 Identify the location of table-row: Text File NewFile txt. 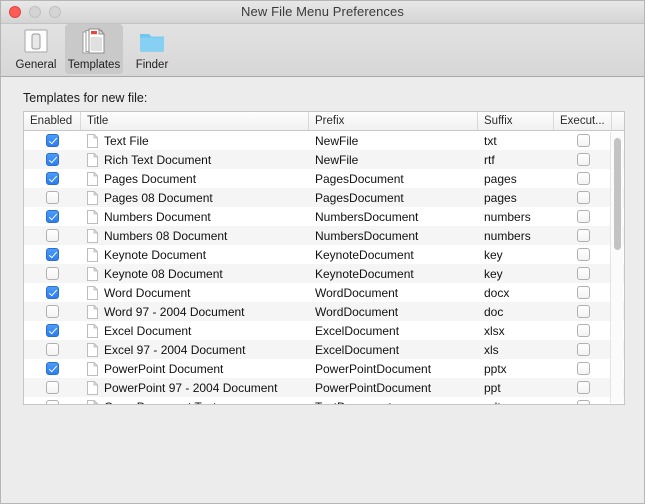
(324, 140).